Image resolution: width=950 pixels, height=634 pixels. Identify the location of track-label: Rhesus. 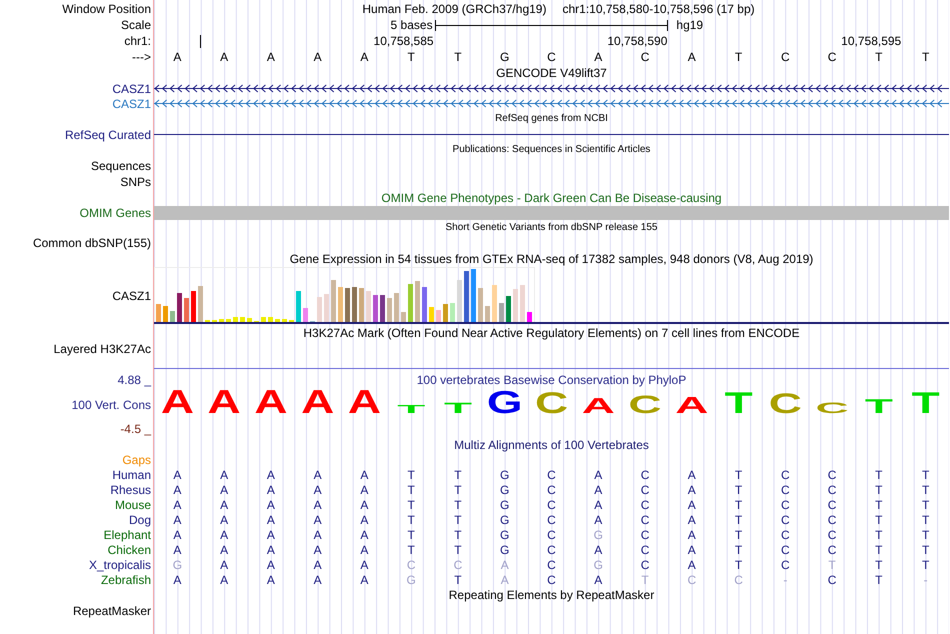
(130, 489).